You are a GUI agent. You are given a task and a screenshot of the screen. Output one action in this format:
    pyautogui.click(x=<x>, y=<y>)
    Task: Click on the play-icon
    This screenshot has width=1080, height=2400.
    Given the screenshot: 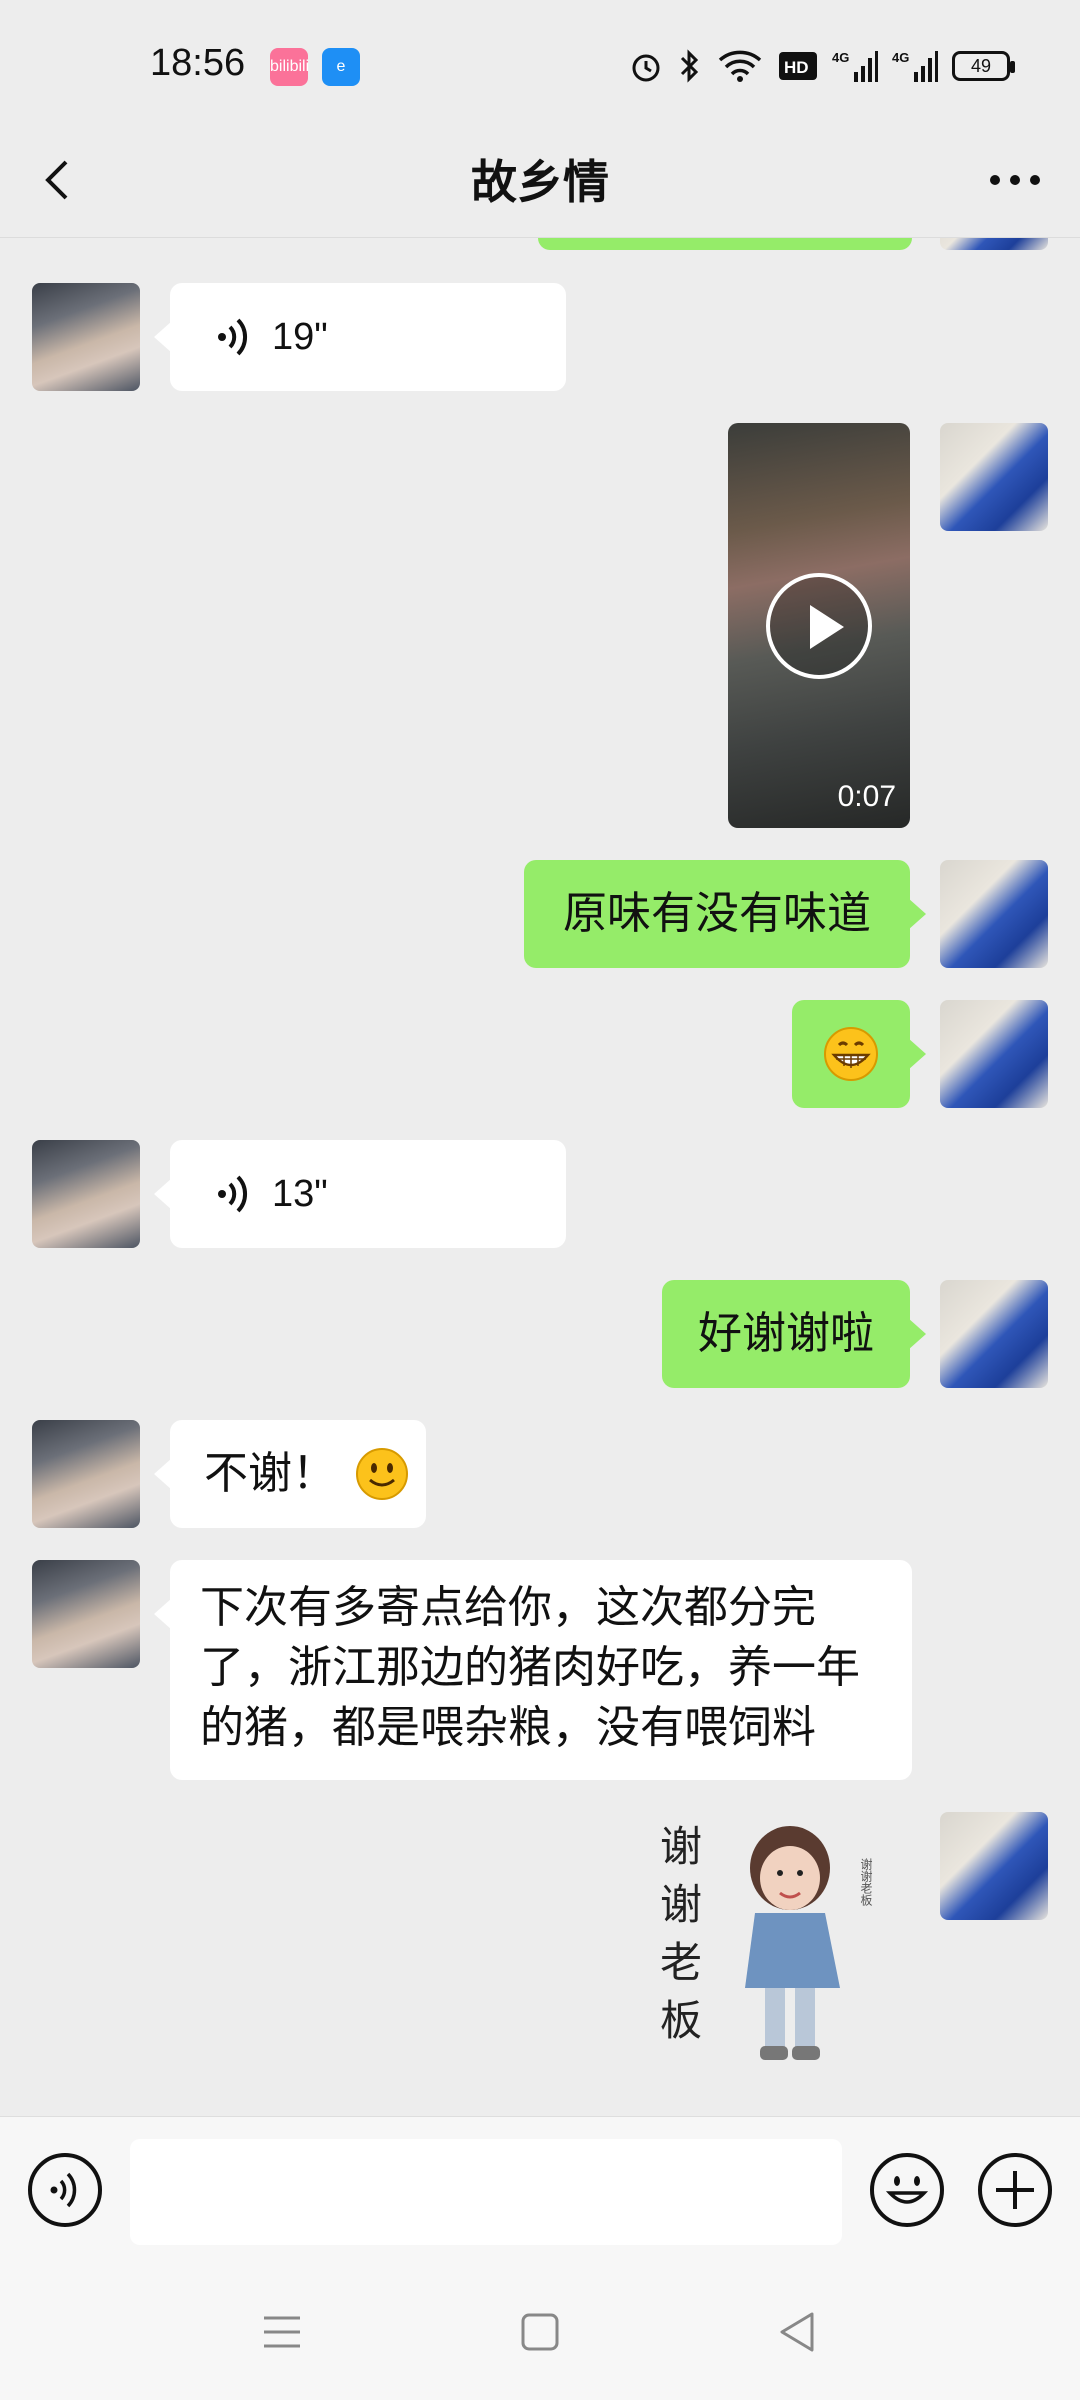 What is the action you would take?
    pyautogui.click(x=819, y=626)
    